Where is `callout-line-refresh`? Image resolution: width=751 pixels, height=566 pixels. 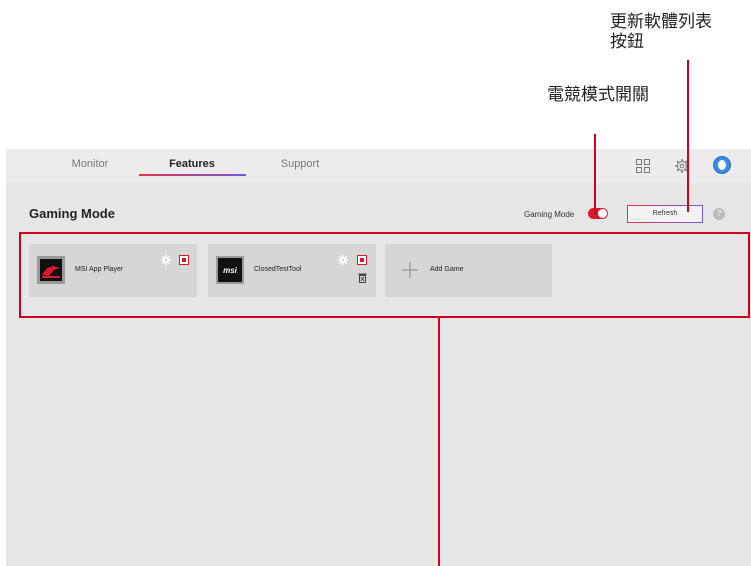
callout-line-refresh is located at coordinates (688, 136).